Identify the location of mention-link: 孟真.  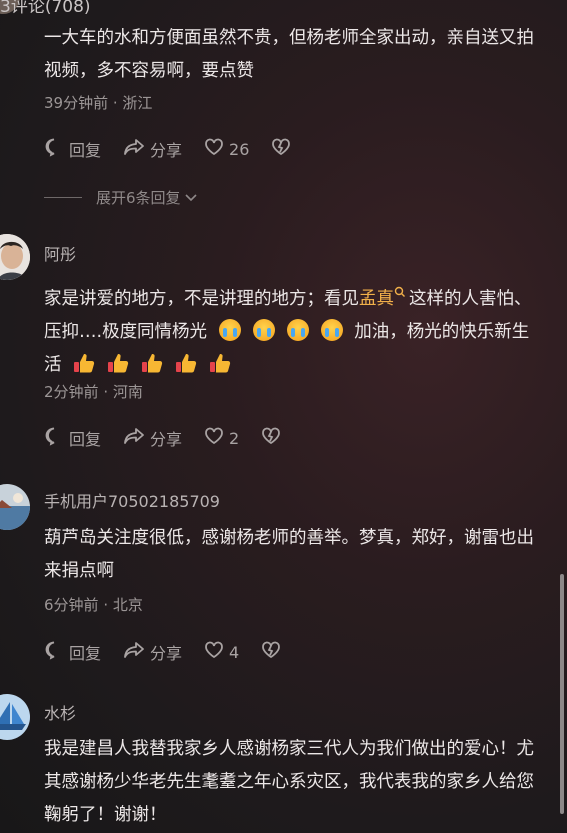
(376, 299).